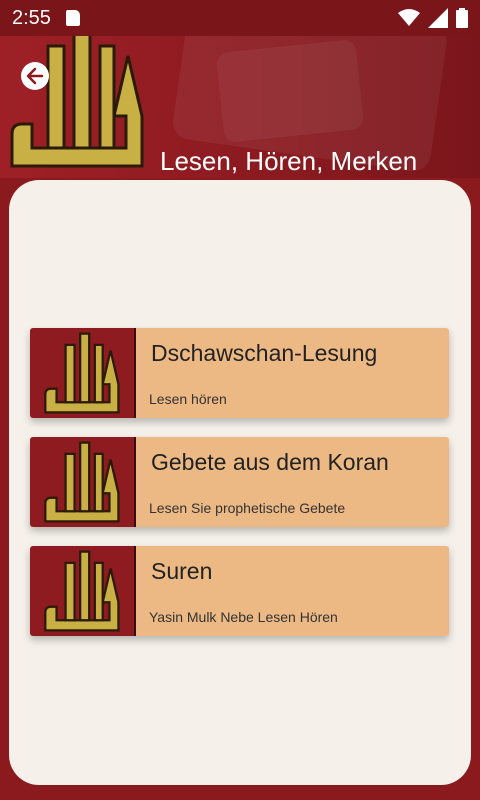 Image resolution: width=480 pixels, height=800 pixels. I want to click on battery-icon, so click(462, 18).